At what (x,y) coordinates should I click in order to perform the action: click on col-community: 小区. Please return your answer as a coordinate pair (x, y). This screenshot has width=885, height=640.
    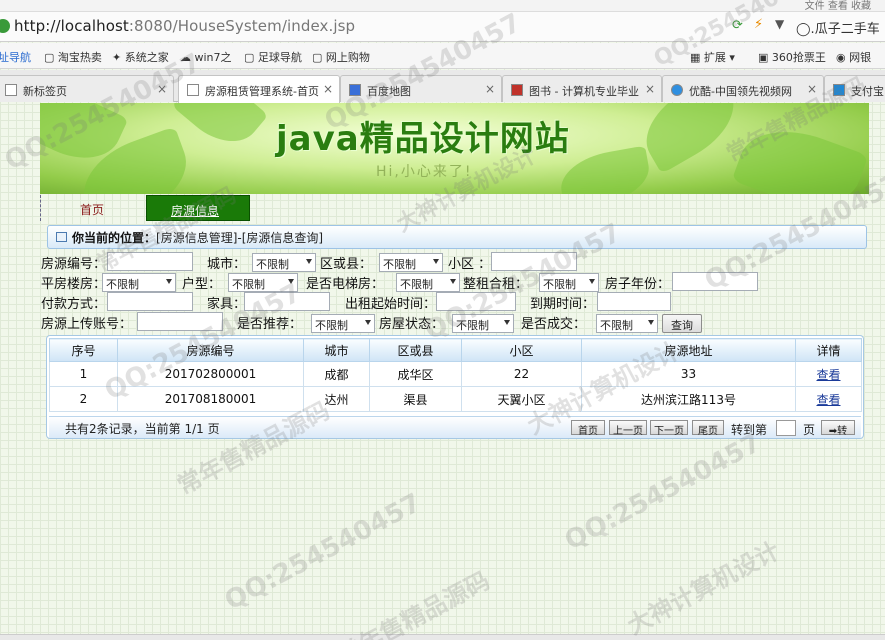
    Looking at the image, I should click on (521, 350).